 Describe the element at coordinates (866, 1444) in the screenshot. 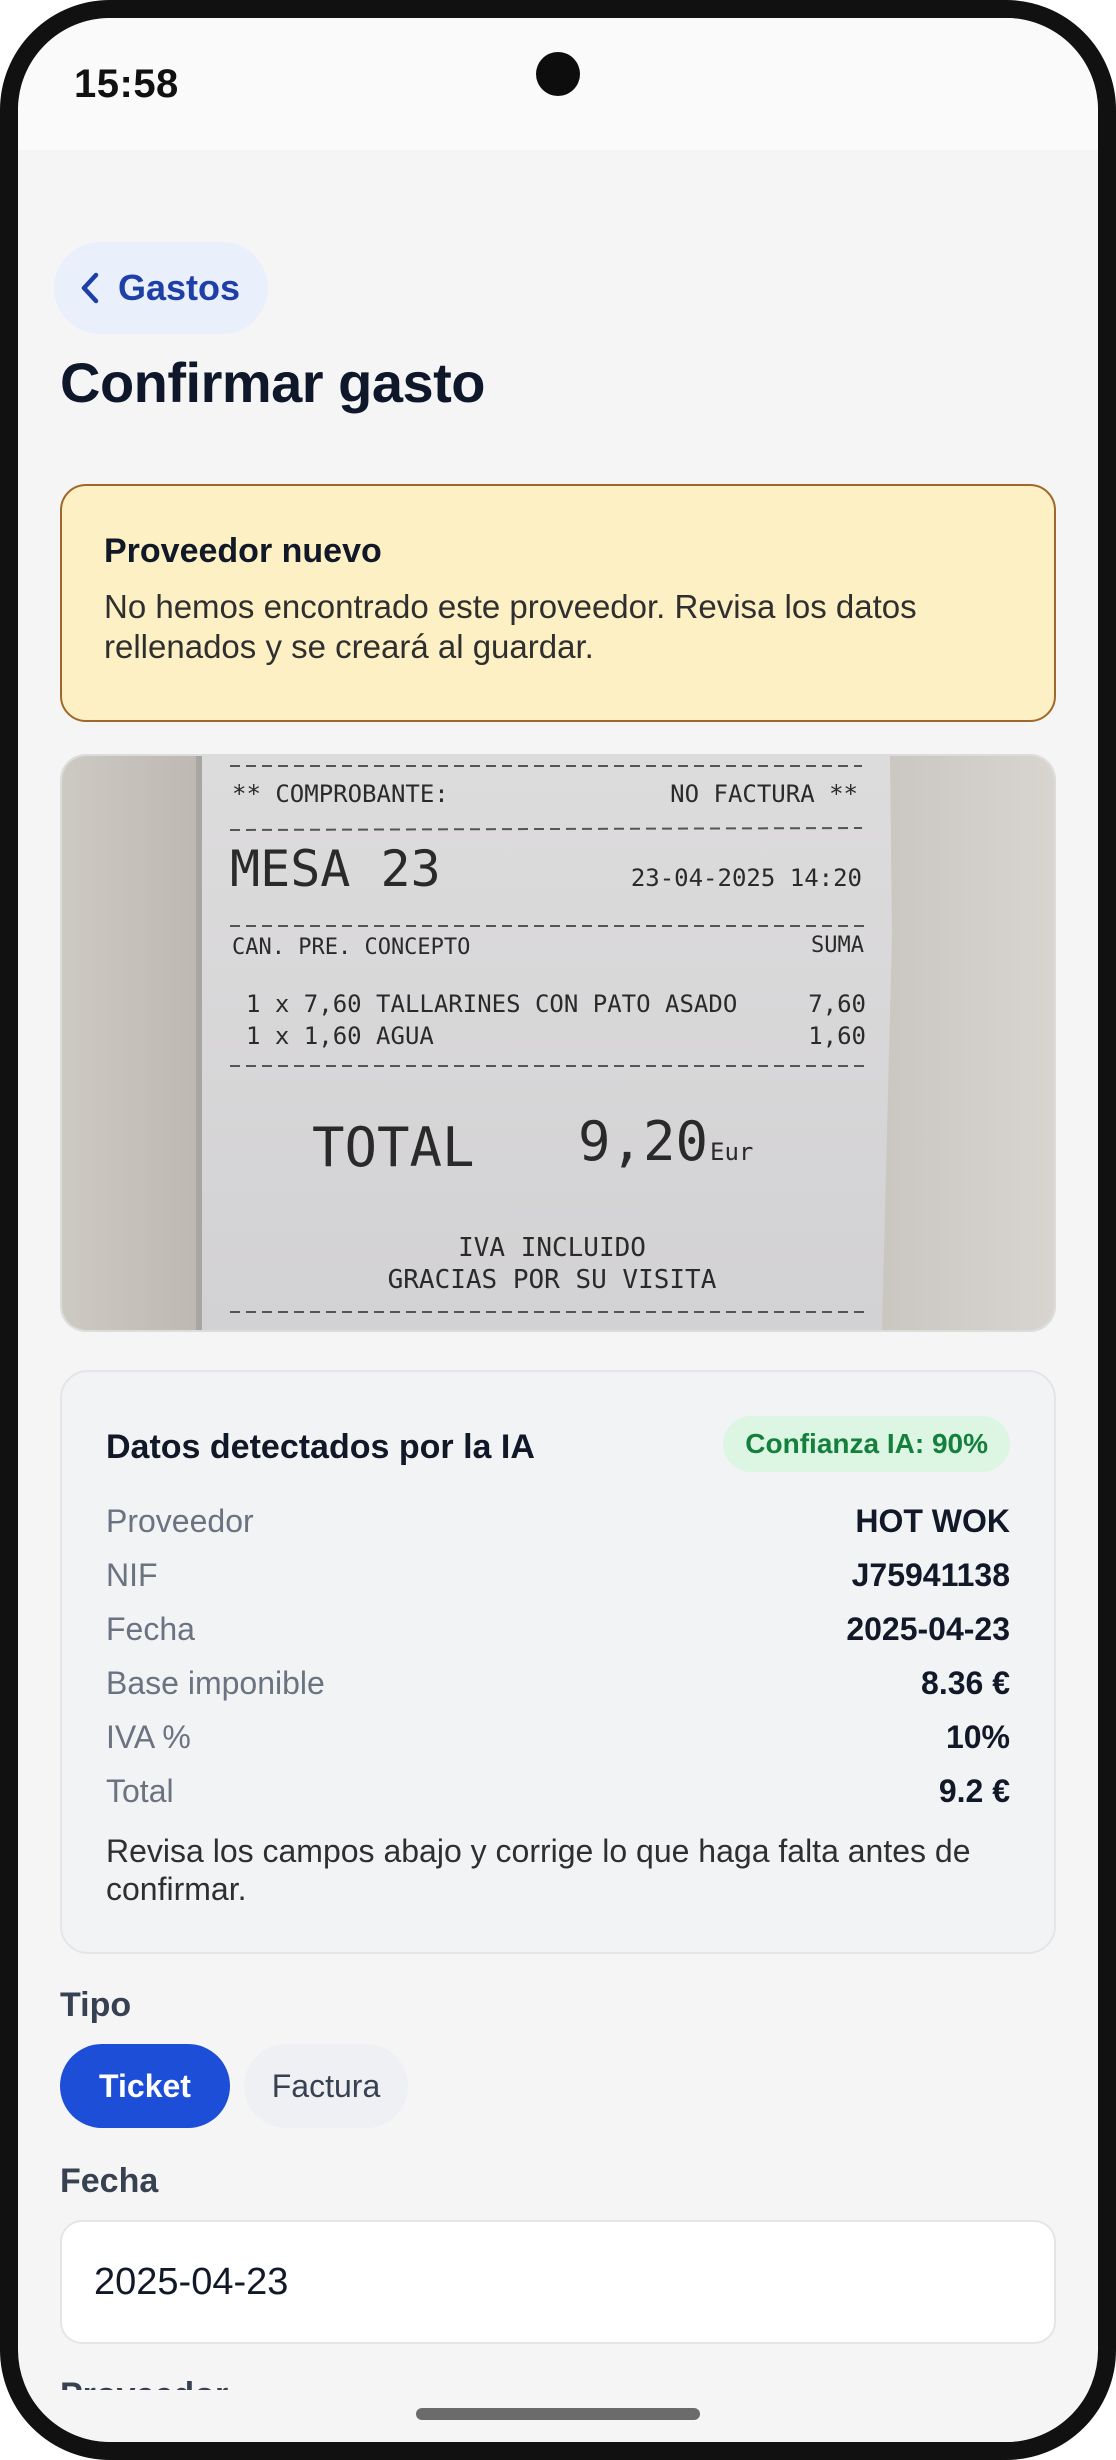

I see `ai-confidence-badge: Confianza IA: 90%` at that location.